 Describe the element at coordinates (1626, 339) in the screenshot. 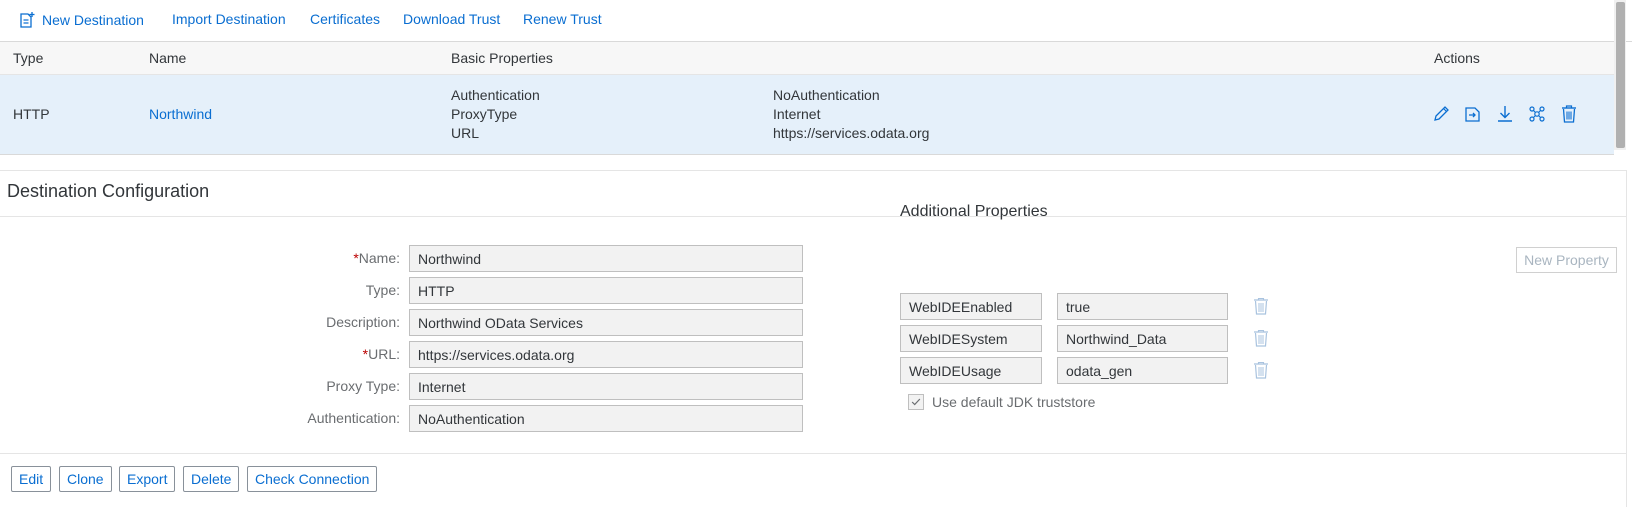

I see `panel-border` at that location.